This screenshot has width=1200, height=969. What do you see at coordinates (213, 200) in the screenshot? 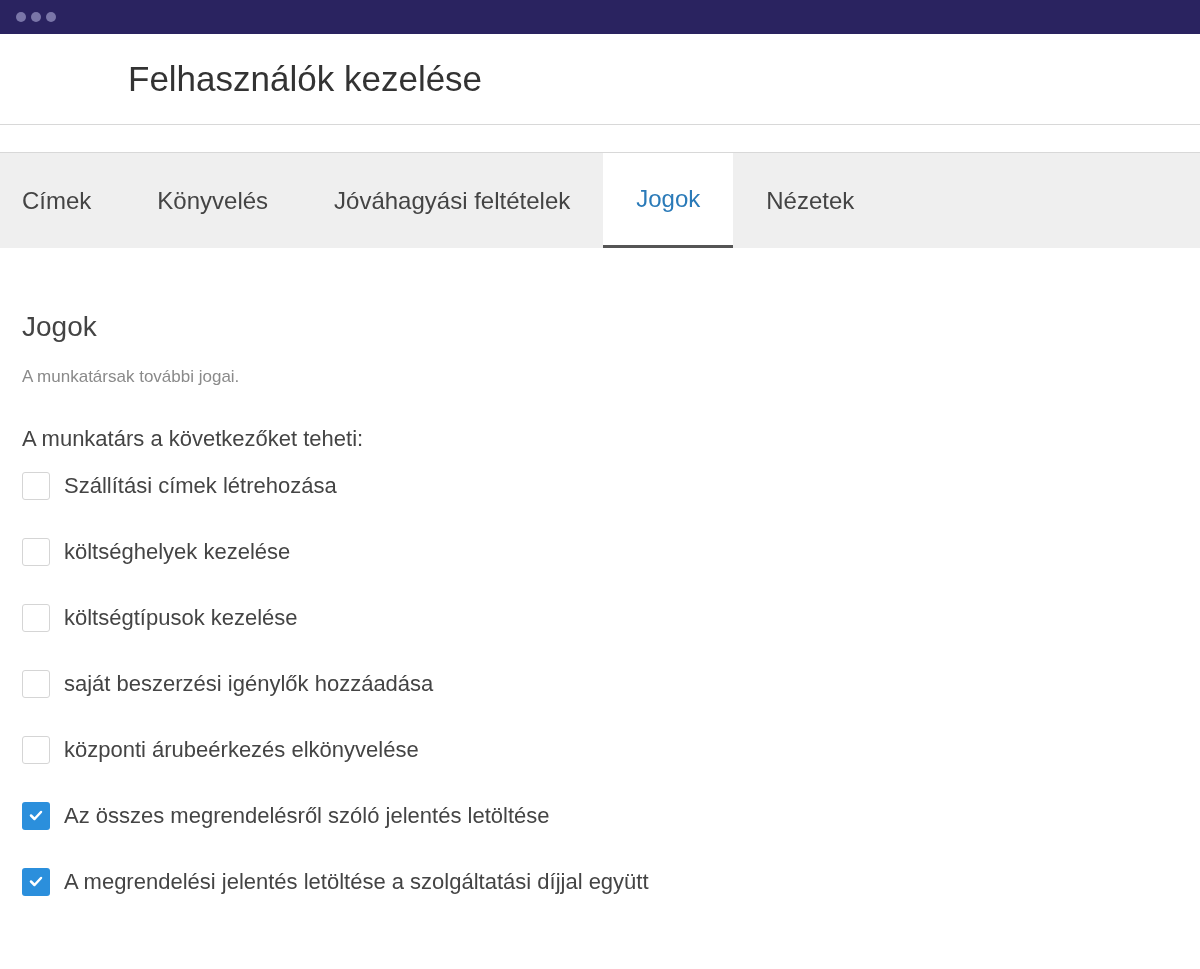
I see `tab: Könyvelés` at bounding box center [213, 200].